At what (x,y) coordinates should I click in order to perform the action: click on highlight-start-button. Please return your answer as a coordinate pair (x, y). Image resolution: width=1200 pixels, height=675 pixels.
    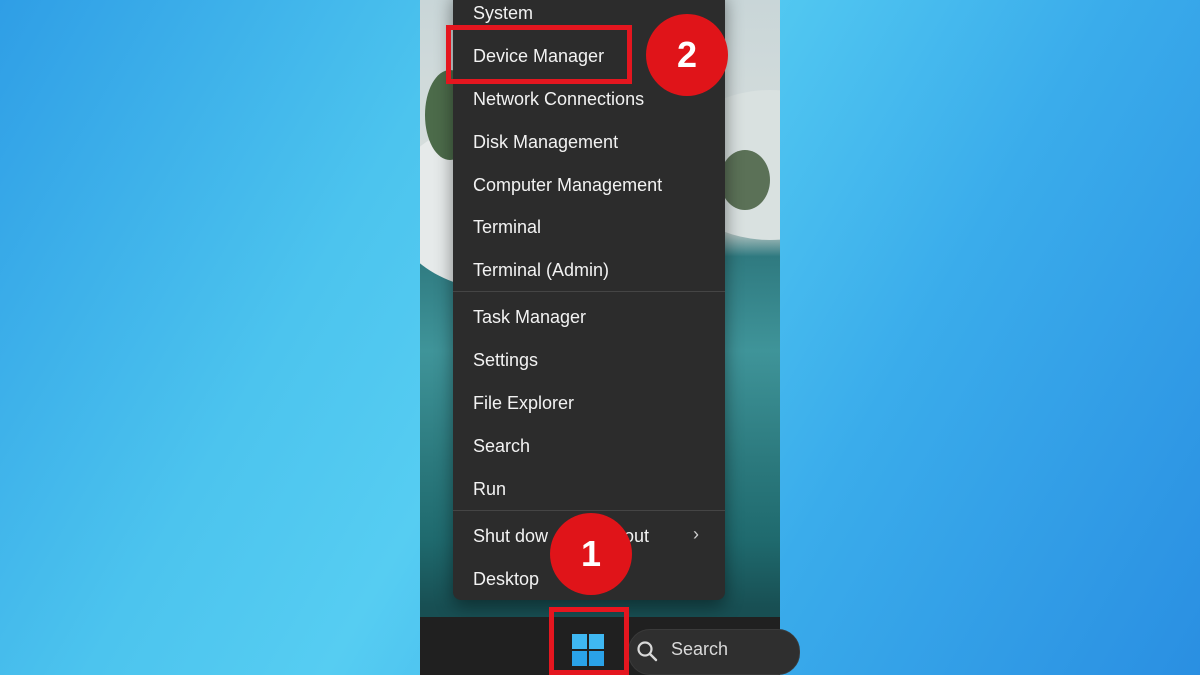
    Looking at the image, I should click on (589, 641).